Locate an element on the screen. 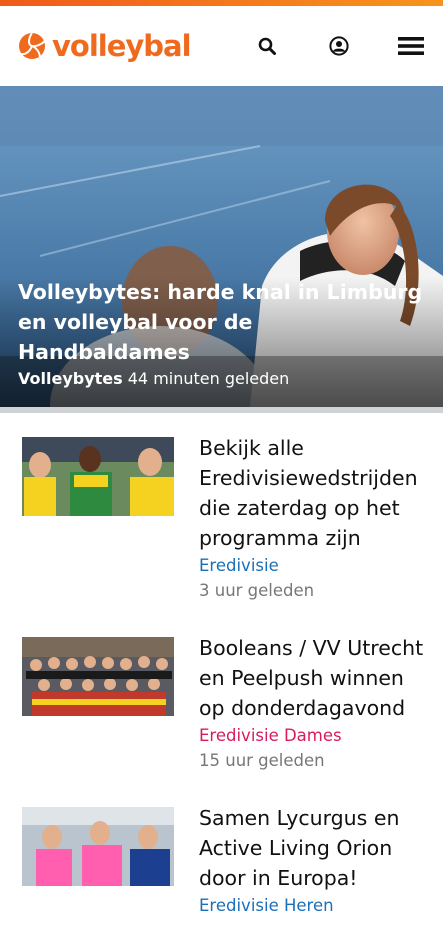 The height and width of the screenshot is (942, 443). hero-category: Volleybytes is located at coordinates (70, 378).